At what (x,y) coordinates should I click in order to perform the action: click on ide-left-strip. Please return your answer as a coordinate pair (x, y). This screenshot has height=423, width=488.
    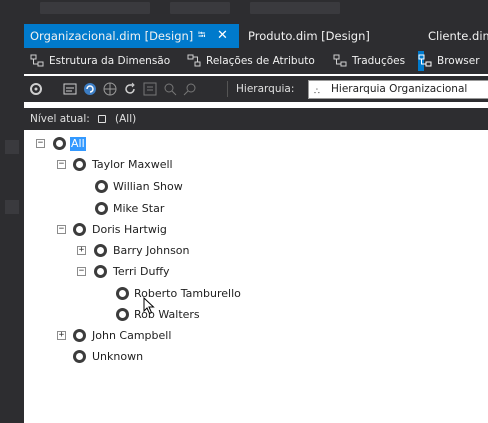
    Looking at the image, I should click on (12, 211).